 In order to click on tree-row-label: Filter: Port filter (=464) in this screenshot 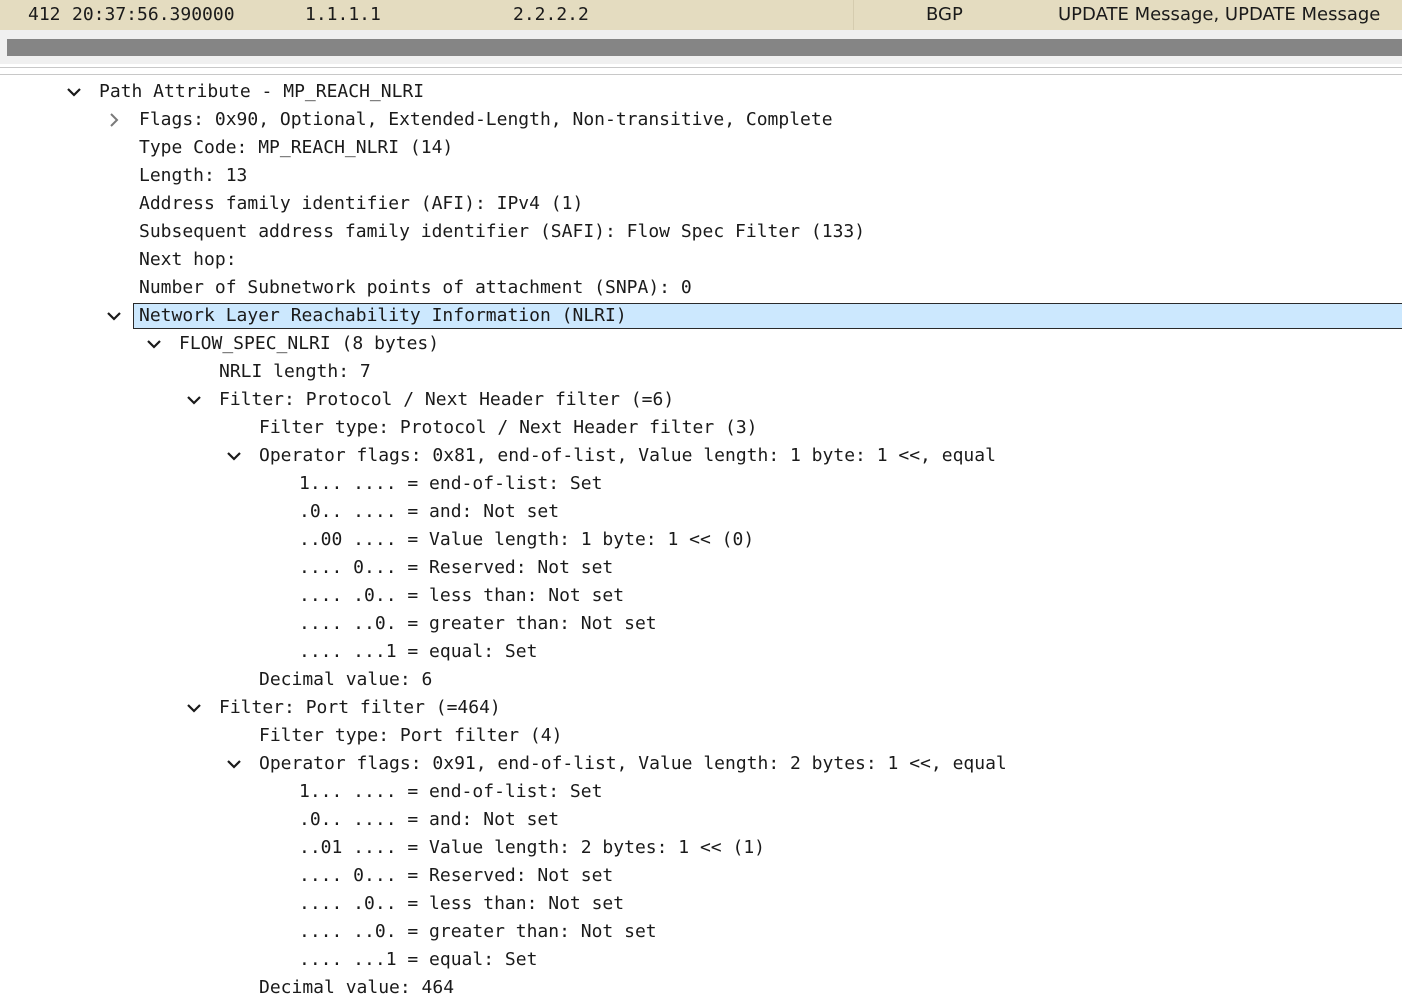, I will do `click(360, 707)`.